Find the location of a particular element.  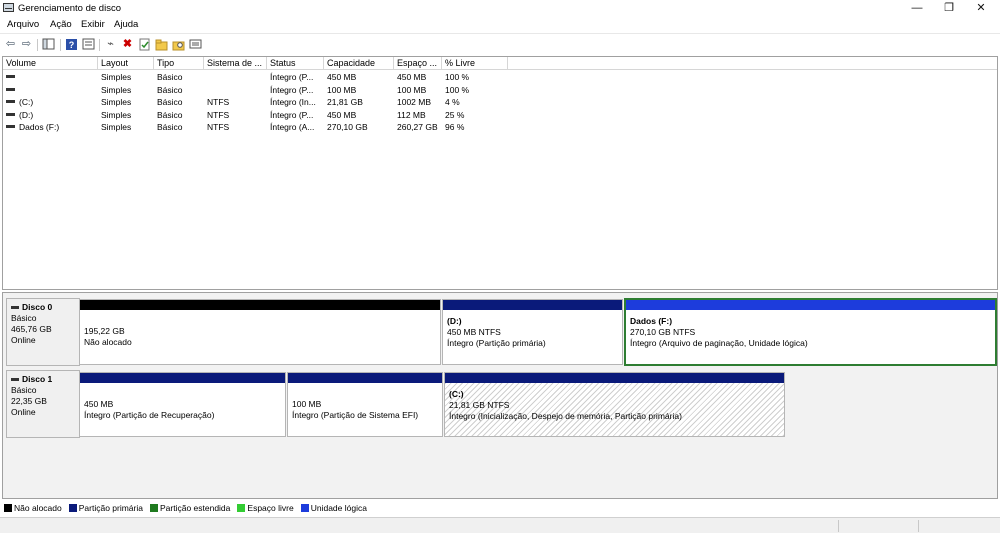

legend-item: Partição primária is located at coordinates (105, 508).